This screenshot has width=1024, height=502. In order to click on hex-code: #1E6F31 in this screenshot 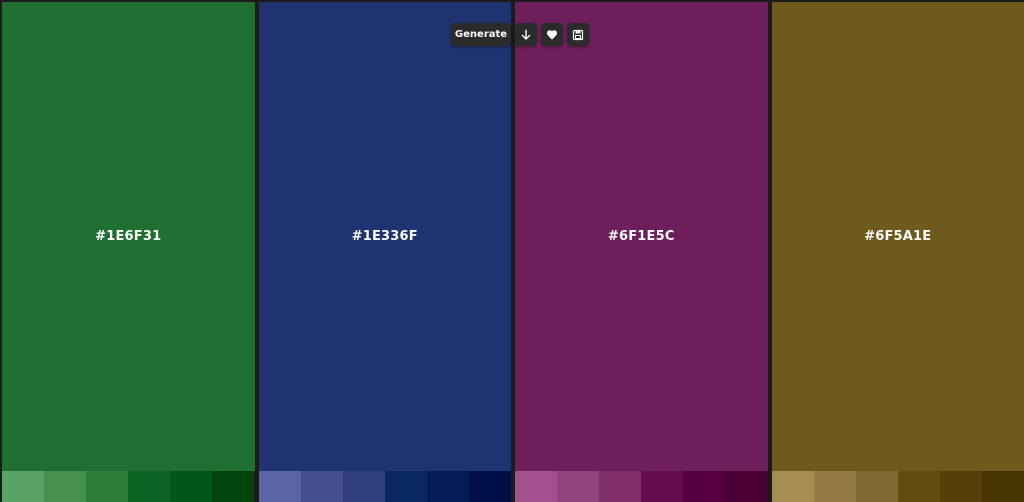, I will do `click(128, 236)`.